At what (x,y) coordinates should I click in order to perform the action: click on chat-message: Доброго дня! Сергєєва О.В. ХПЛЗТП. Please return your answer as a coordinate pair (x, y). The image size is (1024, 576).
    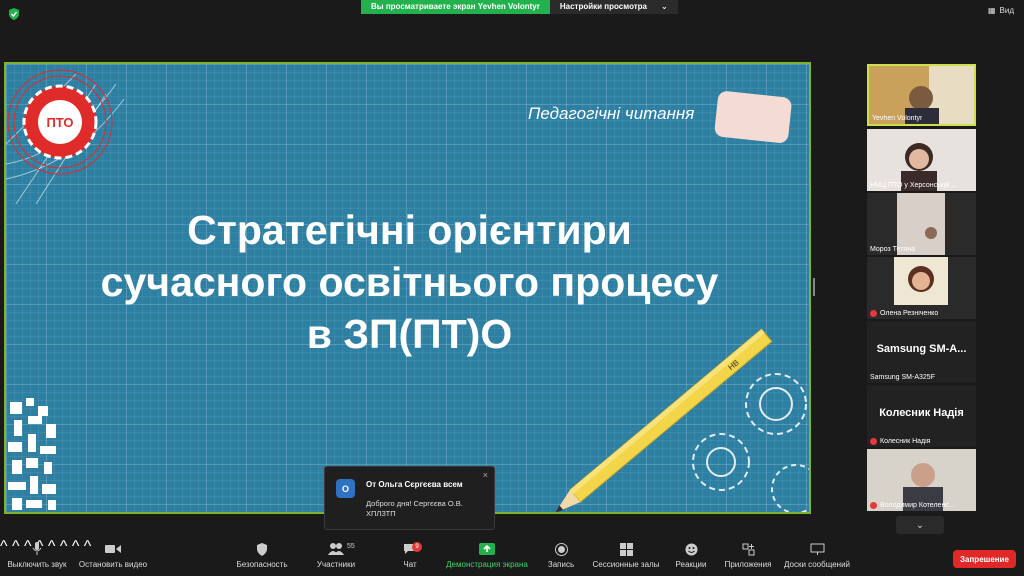
    Looking at the image, I should click on (414, 508).